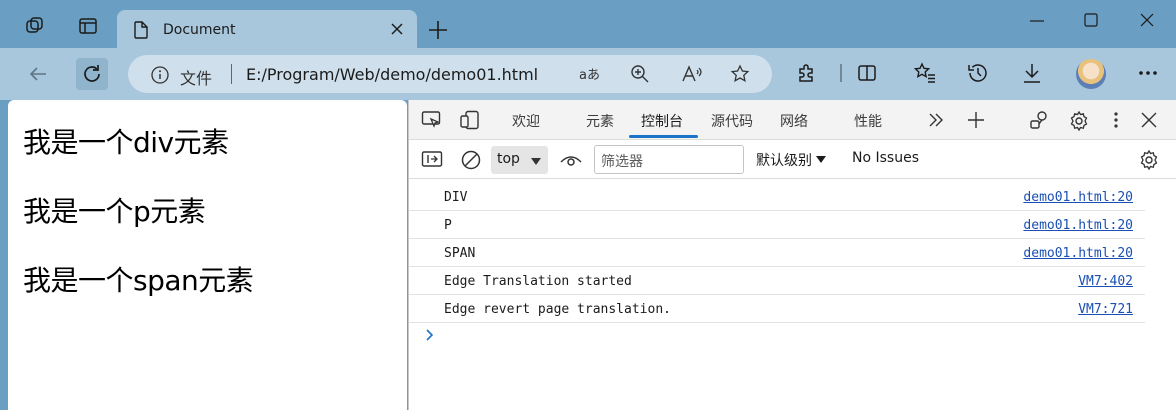 This screenshot has height=410, width=1176. Describe the element at coordinates (432, 159) in the screenshot. I see `show-sidebar-icon` at that location.